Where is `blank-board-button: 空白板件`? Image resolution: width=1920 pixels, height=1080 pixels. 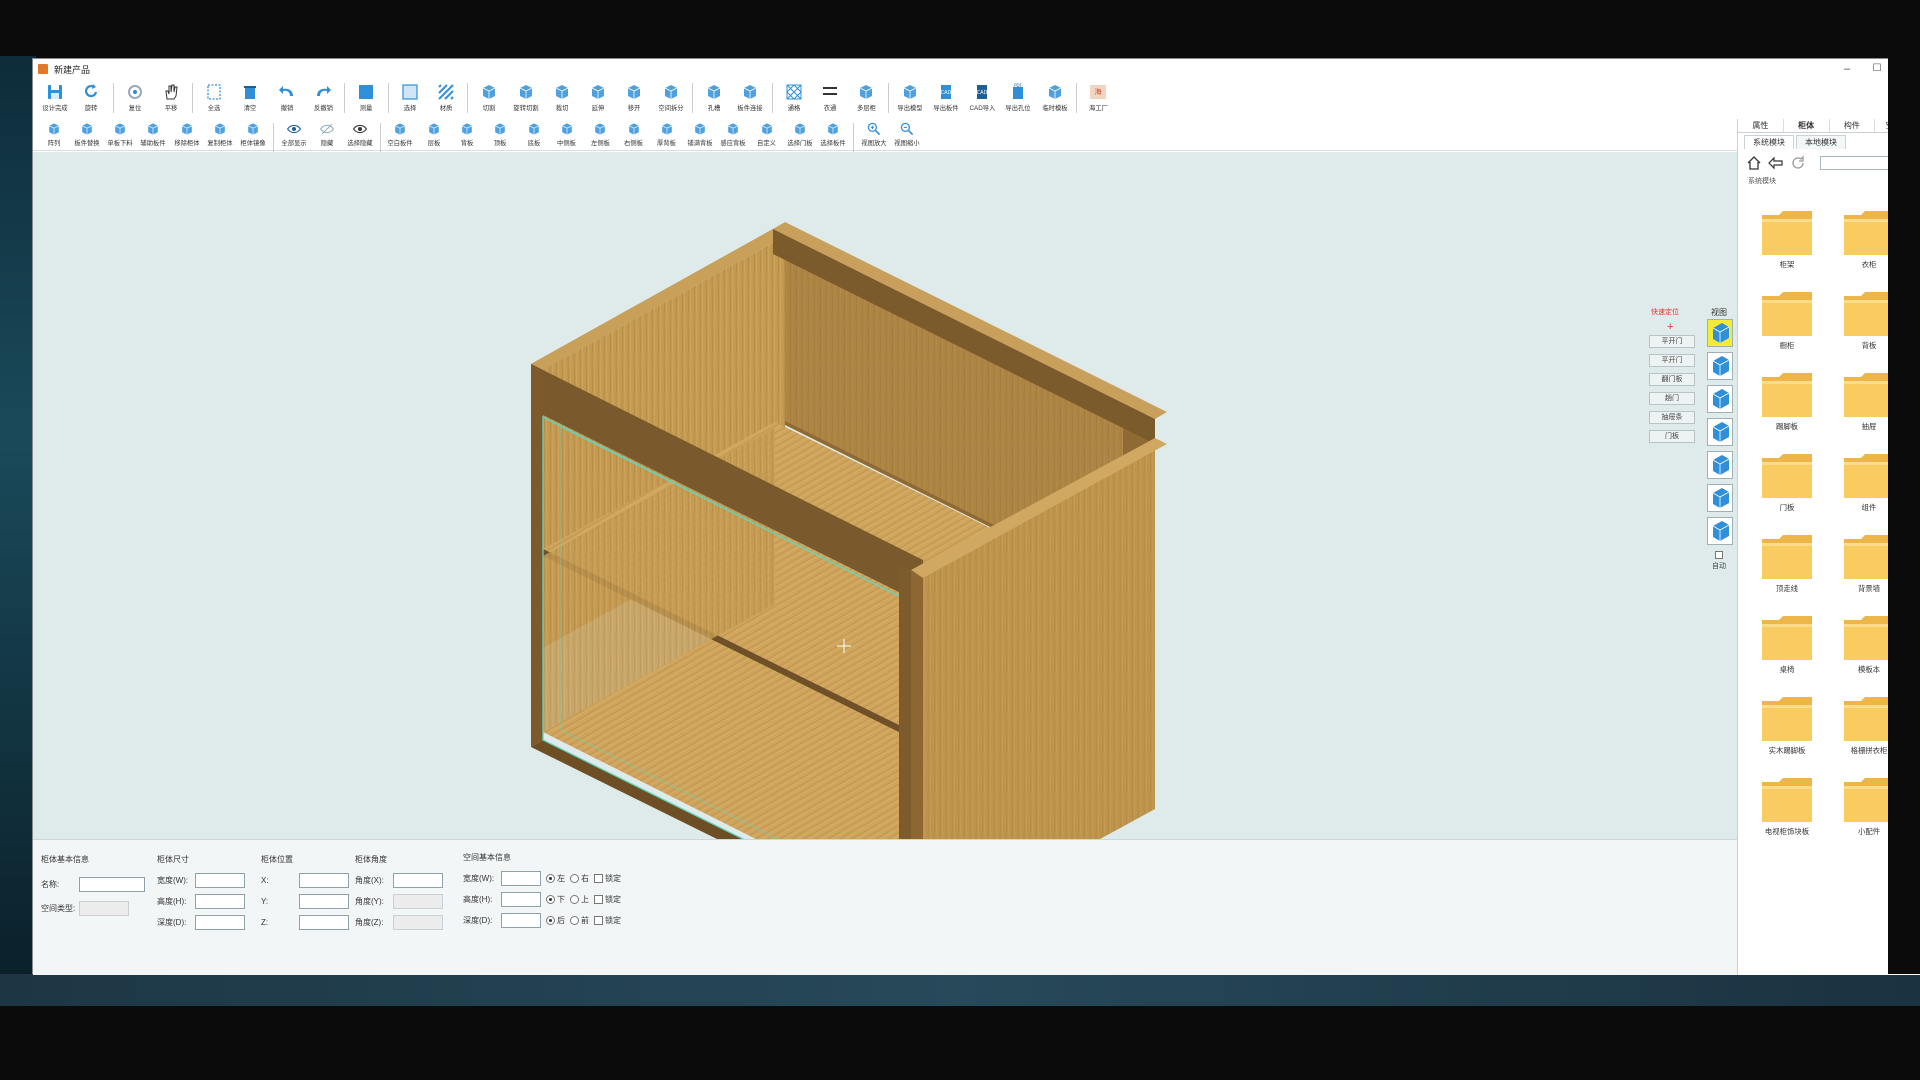 blank-board-button: 空白板件 is located at coordinates (400, 133).